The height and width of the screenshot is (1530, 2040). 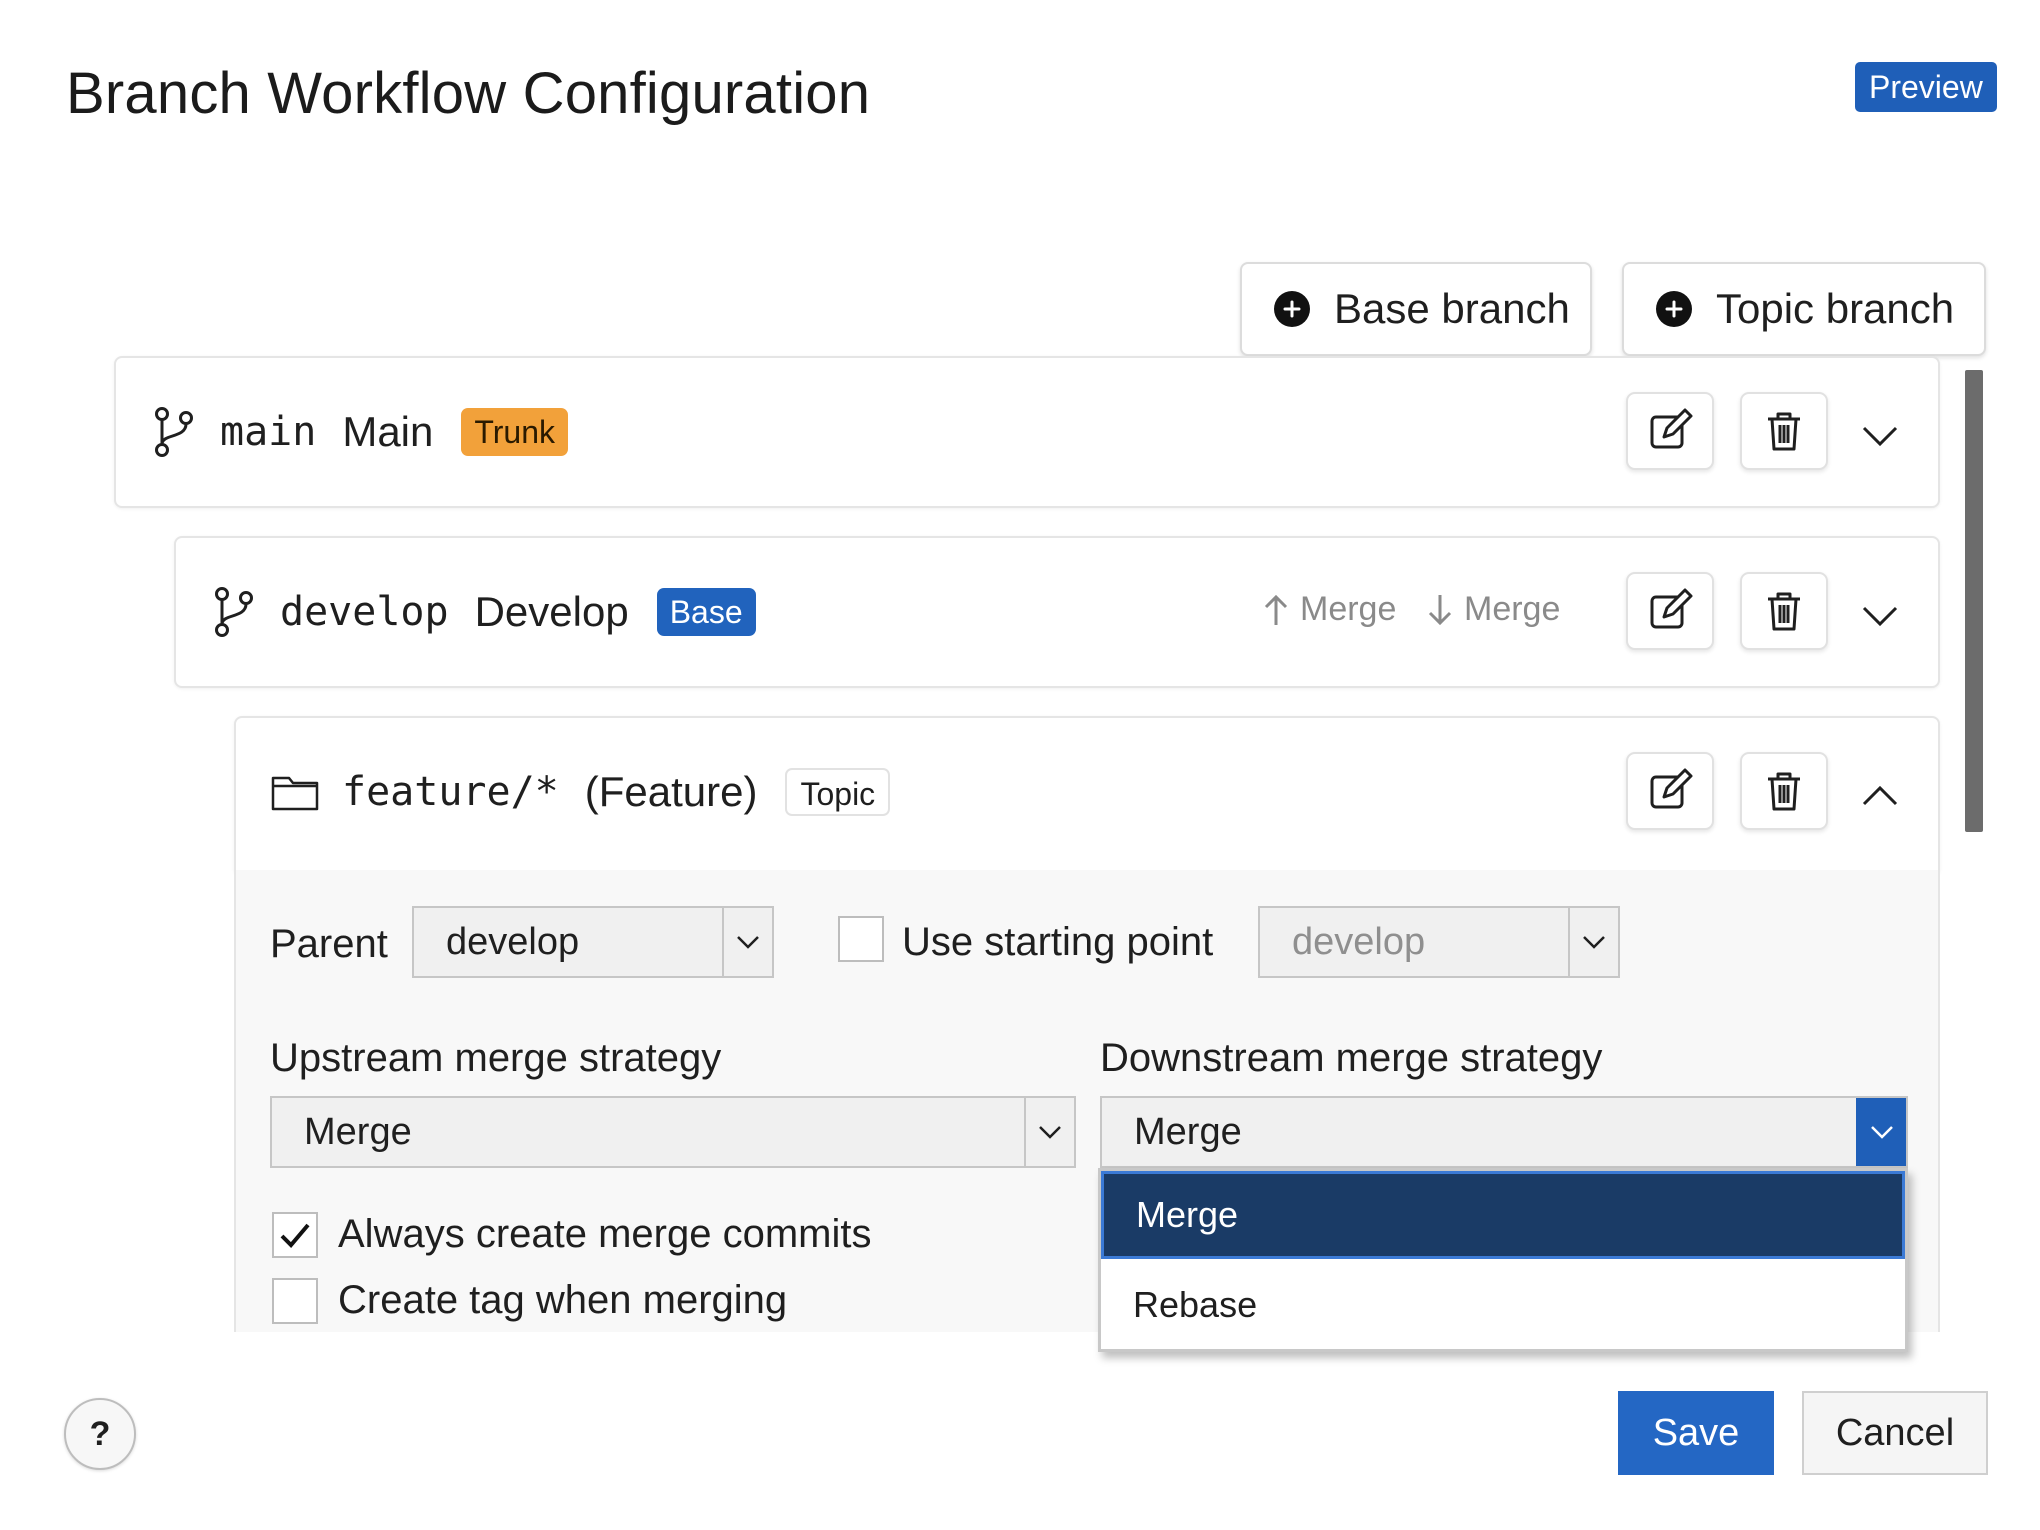 What do you see at coordinates (1504, 1132) in the screenshot?
I see `downstream-strategy-select: Merge` at bounding box center [1504, 1132].